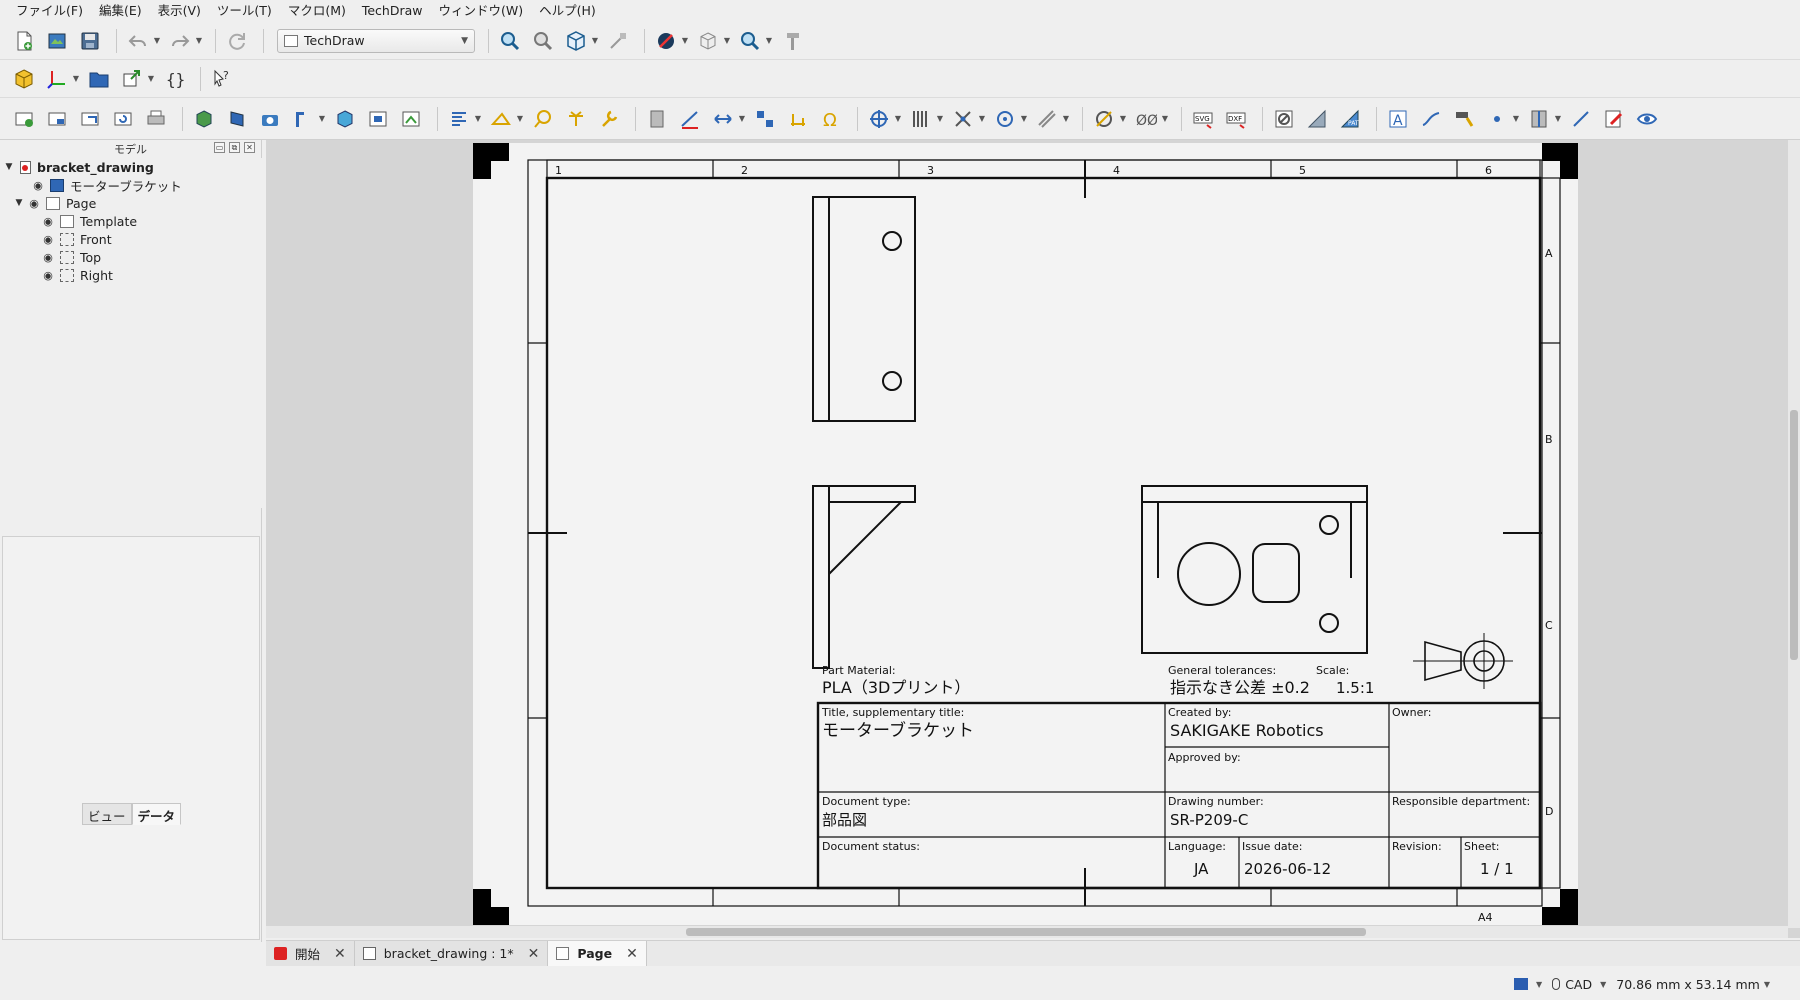 This screenshot has height=1000, width=1800. What do you see at coordinates (666, 41) in the screenshot?
I see `draw-style-button` at bounding box center [666, 41].